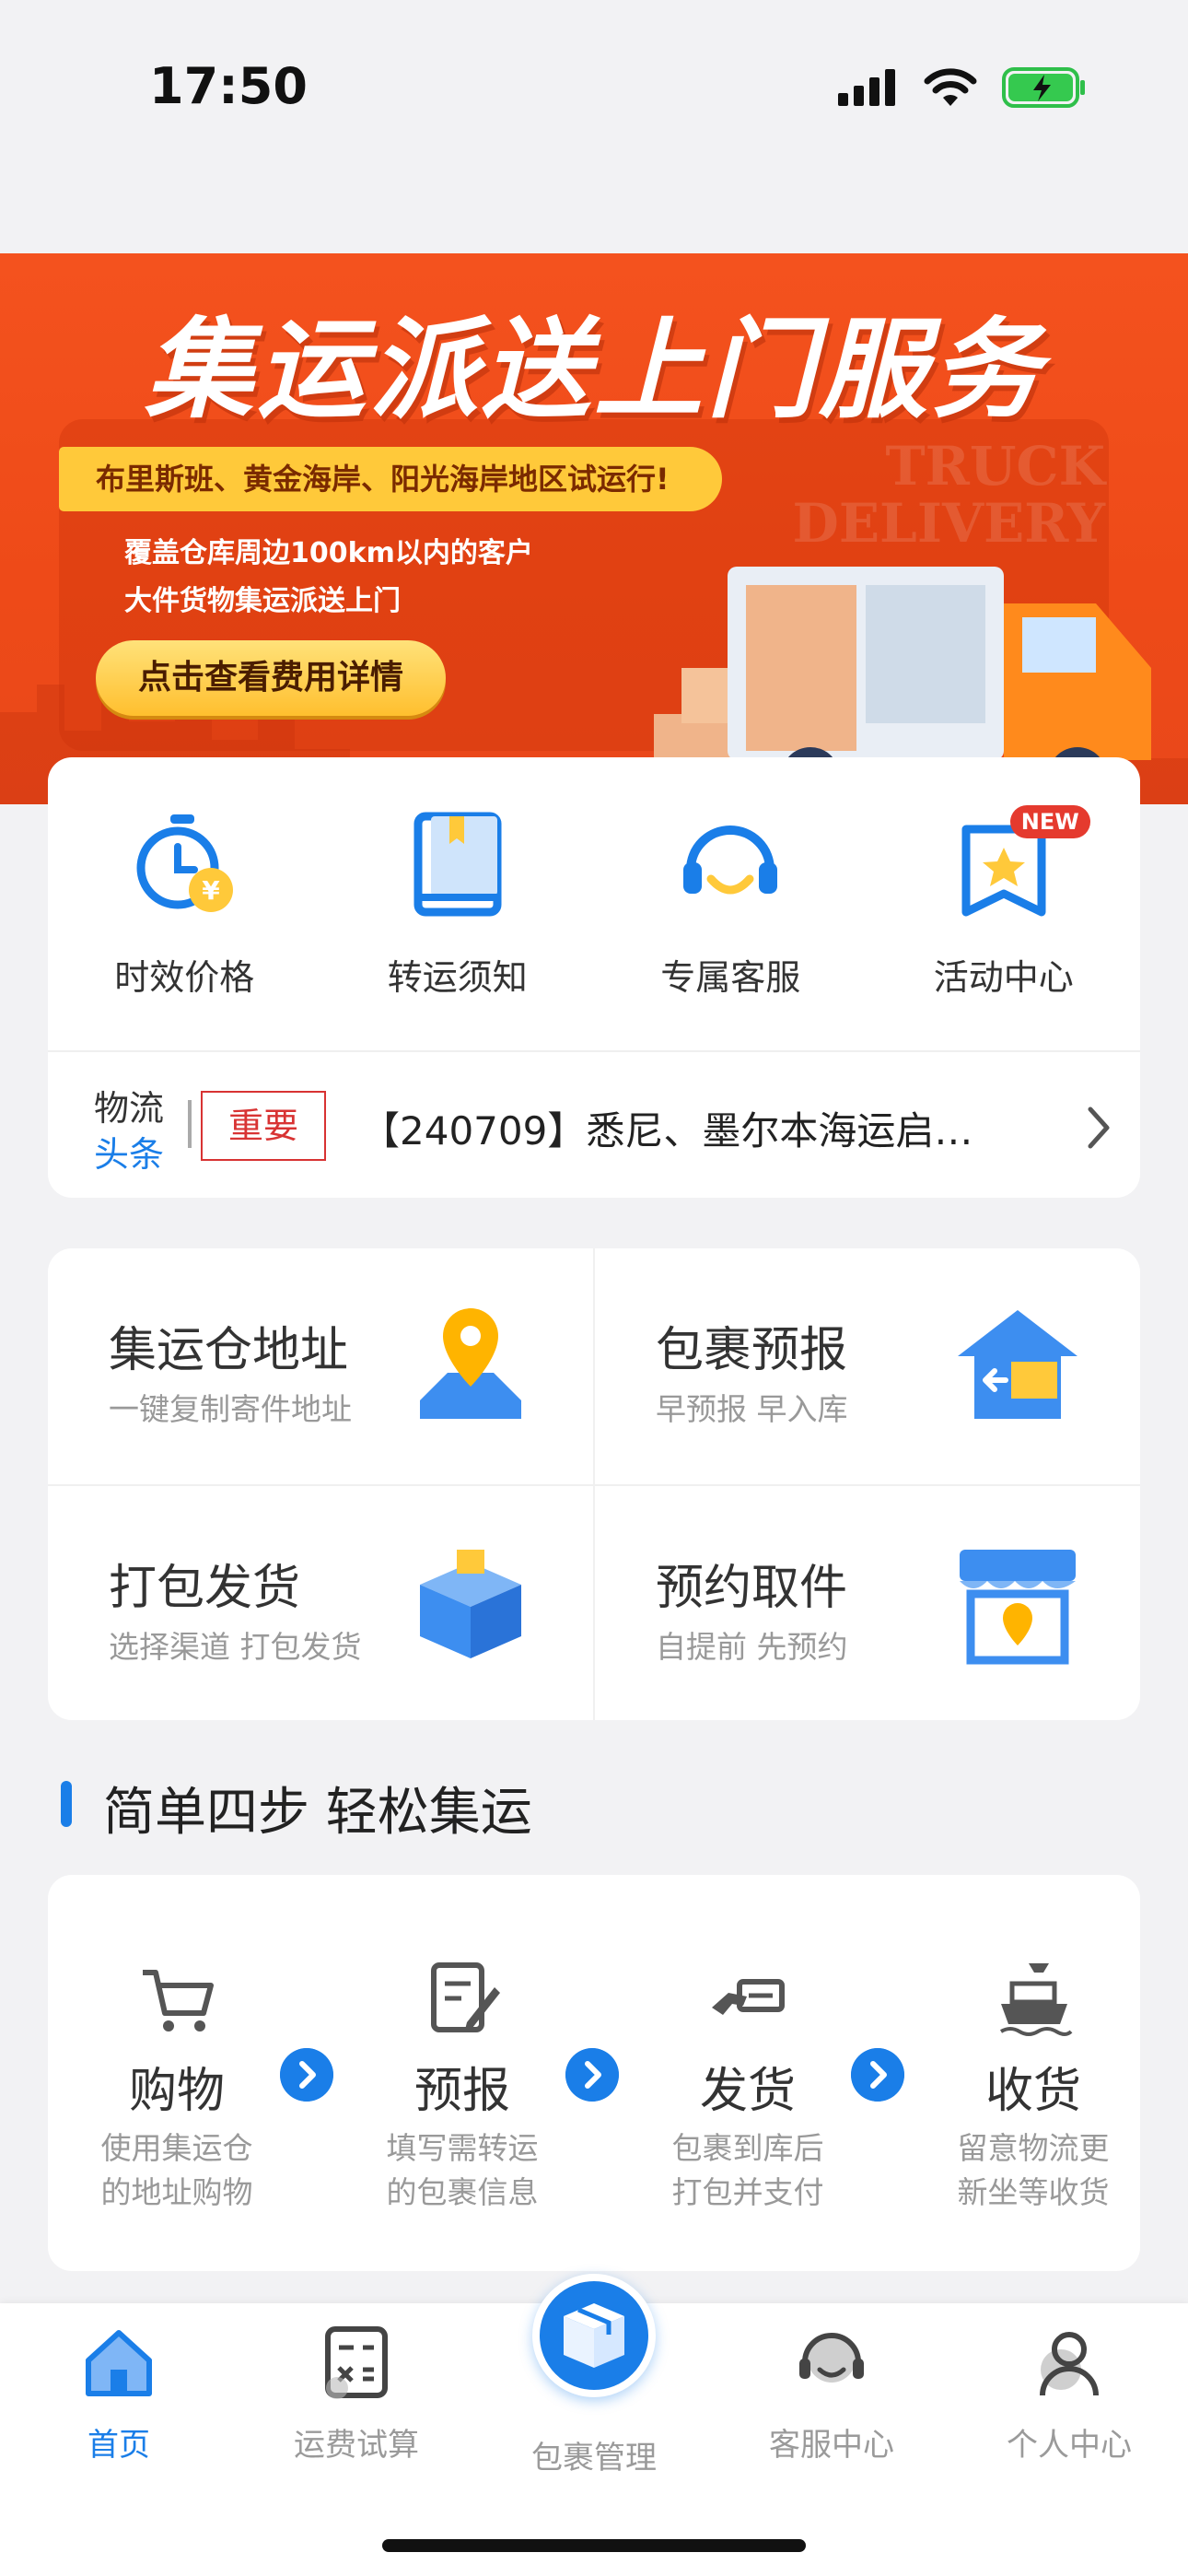 The height and width of the screenshot is (2576, 1188). What do you see at coordinates (1069, 2364) in the screenshot?
I see `user-icon` at bounding box center [1069, 2364].